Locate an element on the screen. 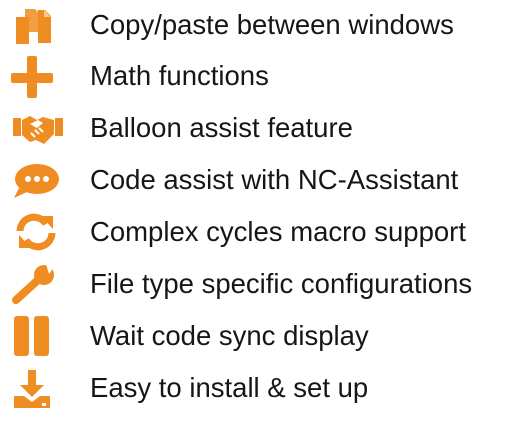  feature-label: Math functions is located at coordinates (179, 75).